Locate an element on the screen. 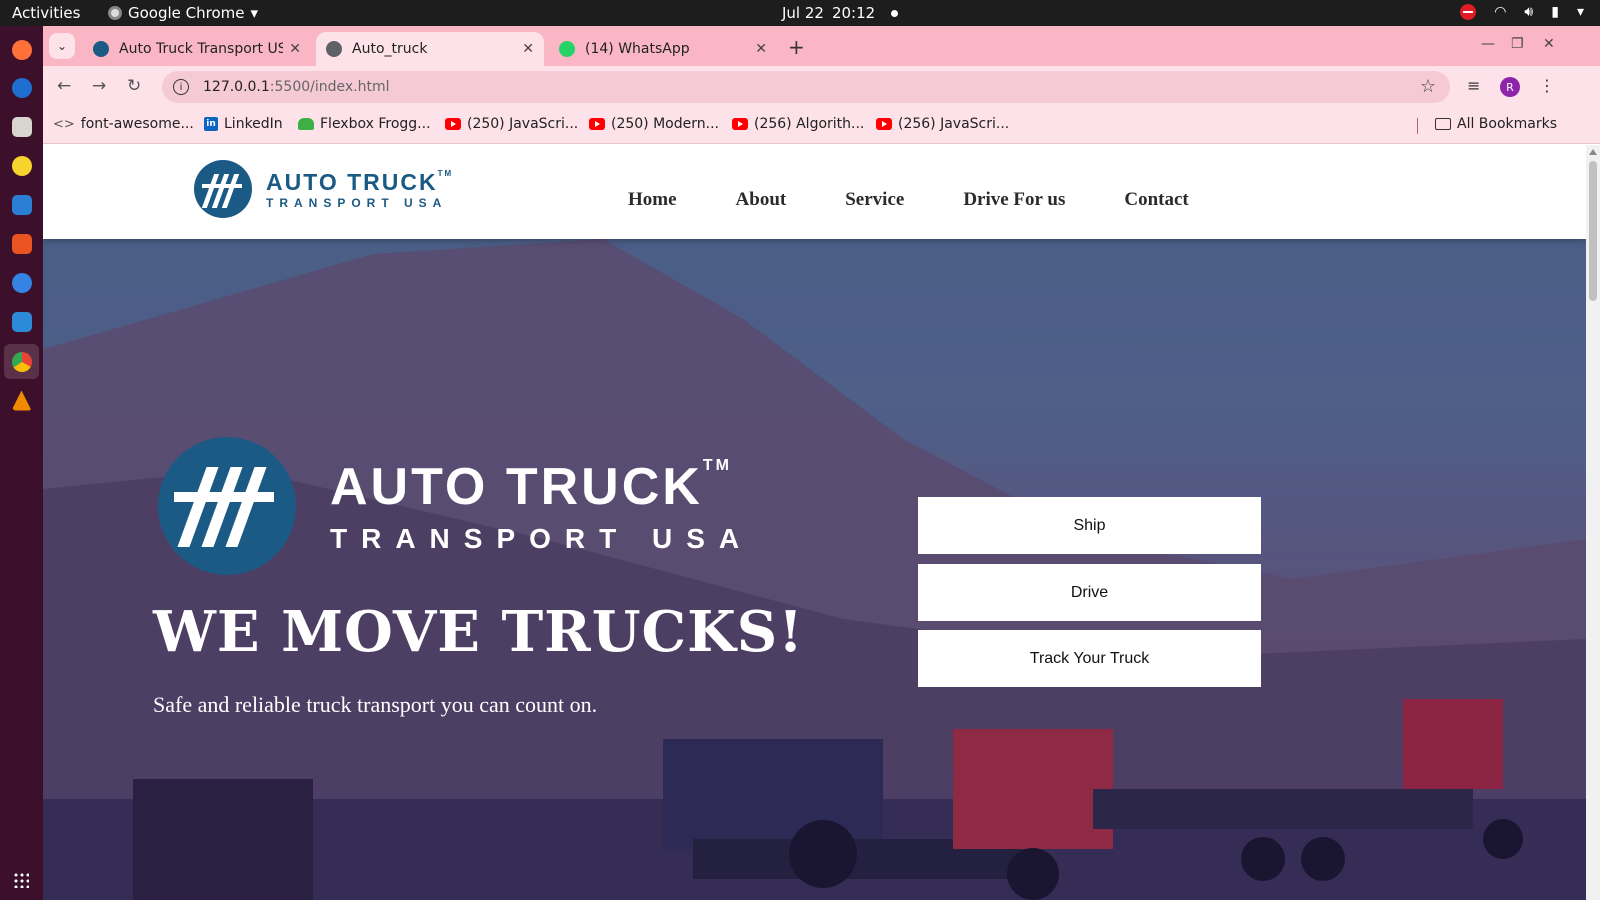  all-bookmarks-button: All Bookmarks is located at coordinates (1496, 124).